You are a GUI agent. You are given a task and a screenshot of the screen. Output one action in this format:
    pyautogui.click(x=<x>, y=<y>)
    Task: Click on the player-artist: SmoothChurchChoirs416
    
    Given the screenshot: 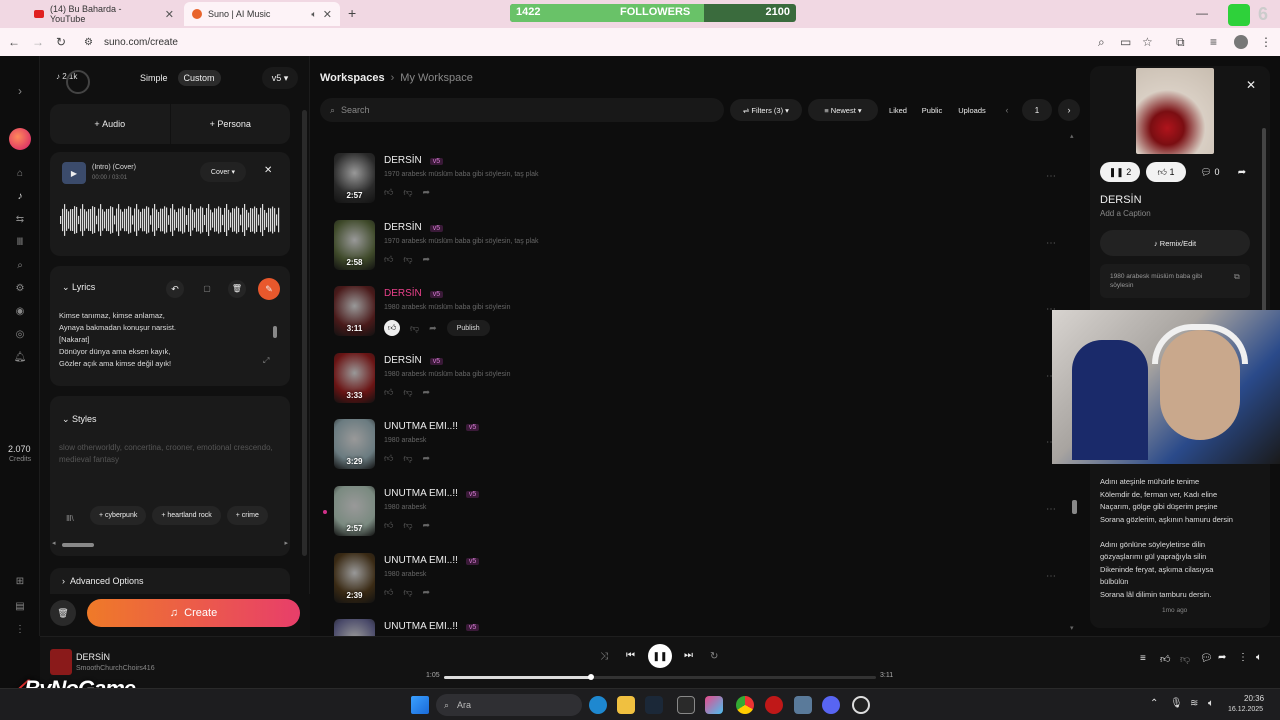 What is the action you would take?
    pyautogui.click(x=115, y=668)
    